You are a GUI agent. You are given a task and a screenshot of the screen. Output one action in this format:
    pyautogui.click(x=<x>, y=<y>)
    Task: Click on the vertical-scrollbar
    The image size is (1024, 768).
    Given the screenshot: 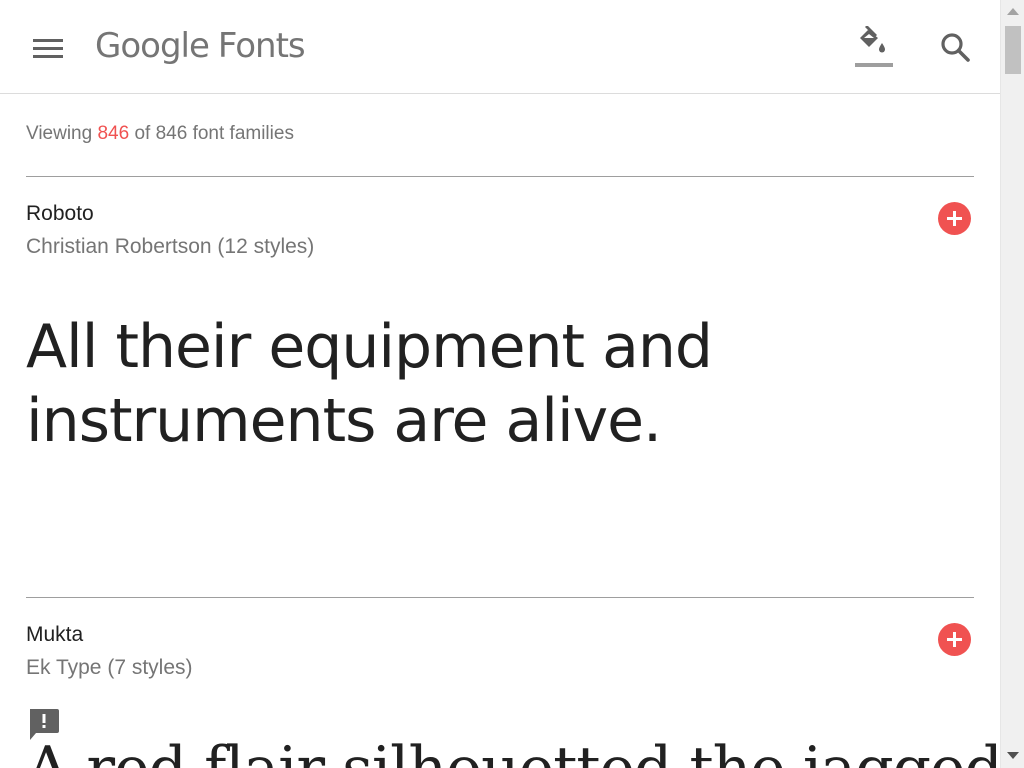 What is the action you would take?
    pyautogui.click(x=1012, y=384)
    